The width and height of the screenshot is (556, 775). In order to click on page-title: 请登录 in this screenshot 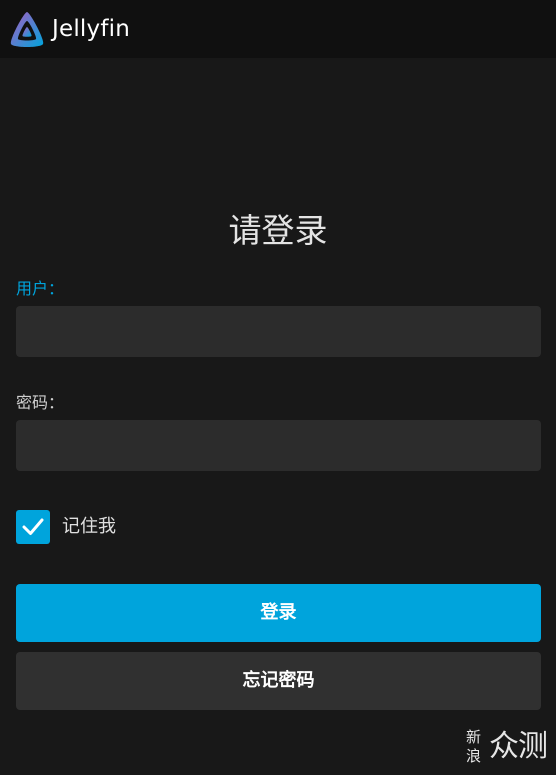, I will do `click(278, 230)`.